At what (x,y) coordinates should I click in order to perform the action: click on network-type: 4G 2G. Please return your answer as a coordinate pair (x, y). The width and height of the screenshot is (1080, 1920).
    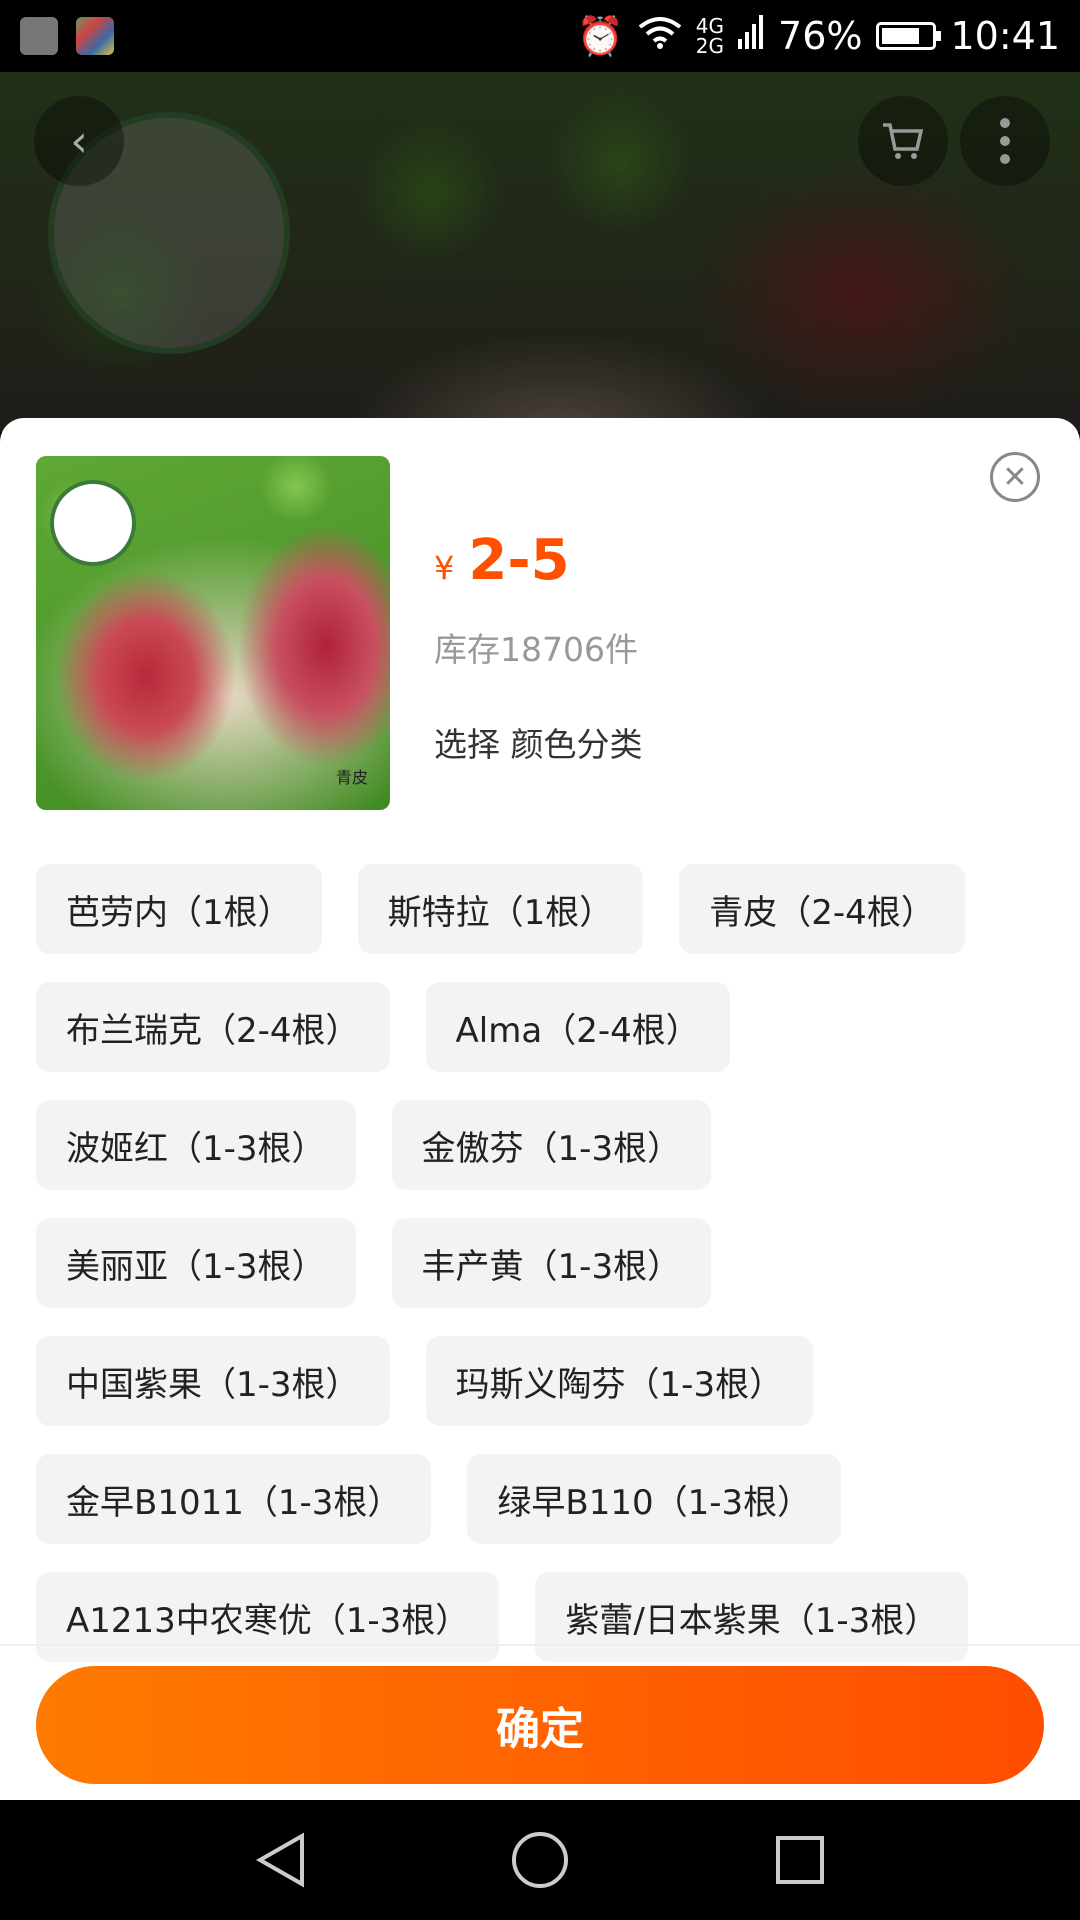
    Looking at the image, I should click on (710, 36).